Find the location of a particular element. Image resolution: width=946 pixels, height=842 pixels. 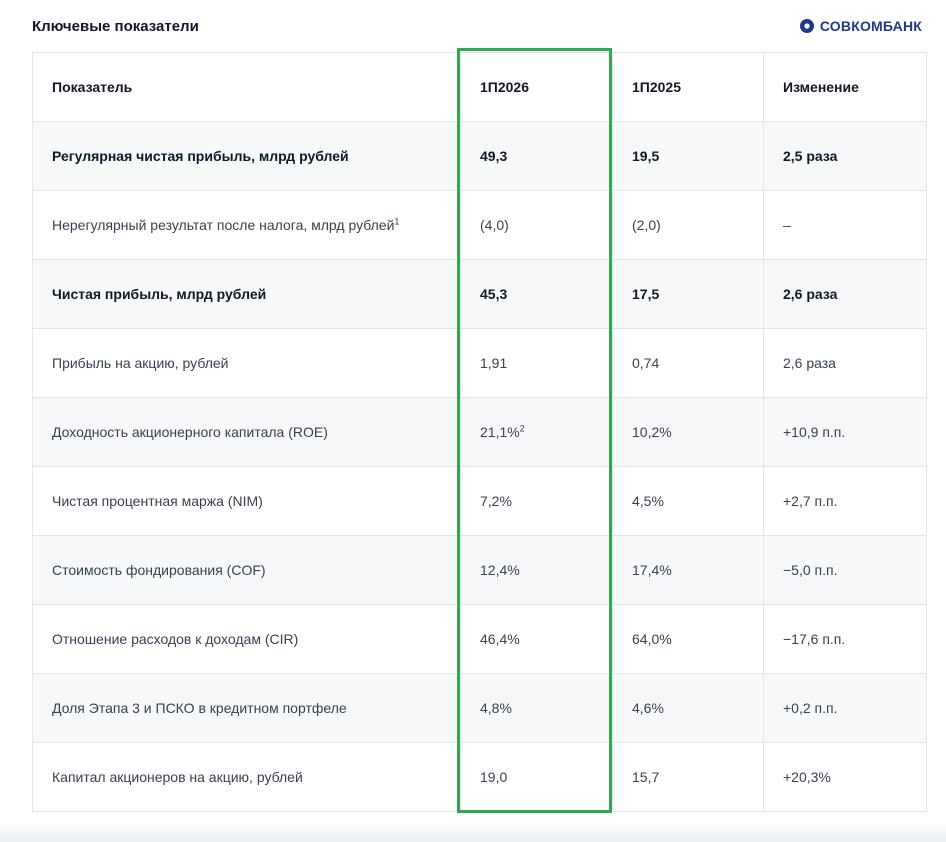

value-1p2025-text: (2,0) is located at coordinates (646, 225).